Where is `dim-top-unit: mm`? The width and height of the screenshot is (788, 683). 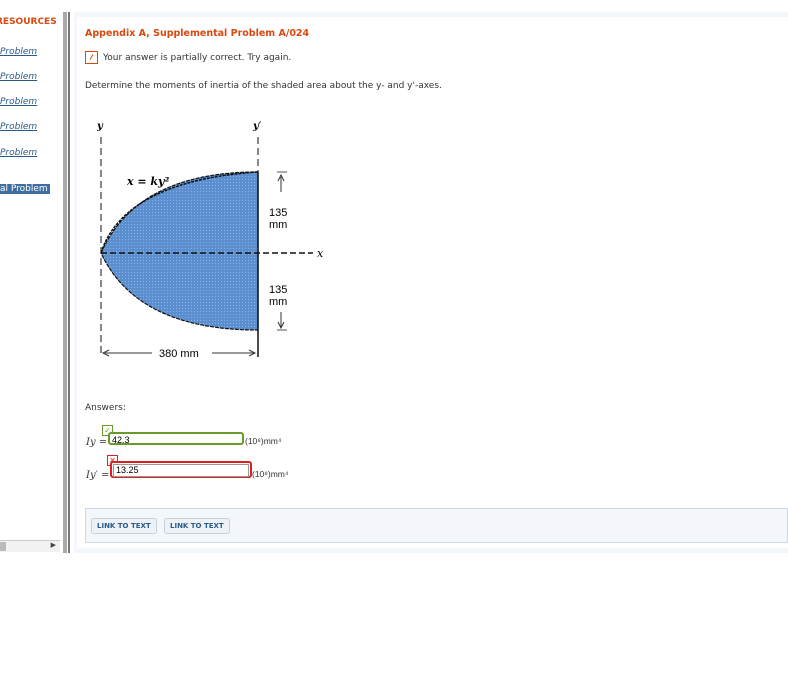
dim-top-unit: mm is located at coordinates (278, 225).